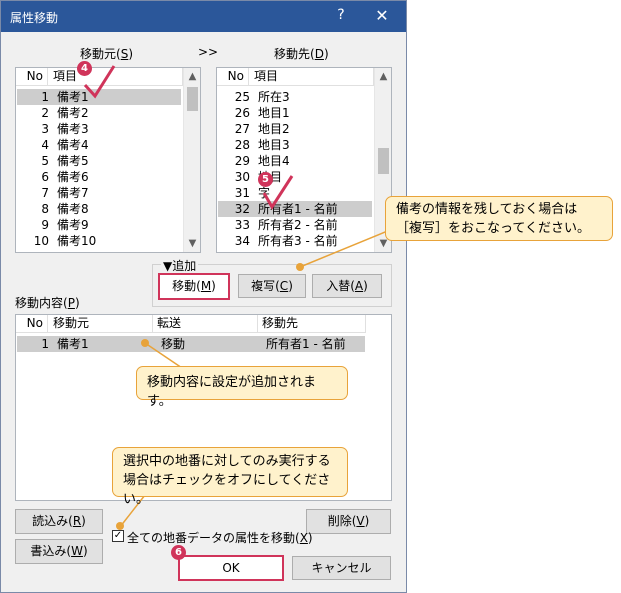 The height and width of the screenshot is (593, 621). What do you see at coordinates (242, 387) in the screenshot?
I see `added-note-callout: 移動内容に設定が追加されます。` at bounding box center [242, 387].